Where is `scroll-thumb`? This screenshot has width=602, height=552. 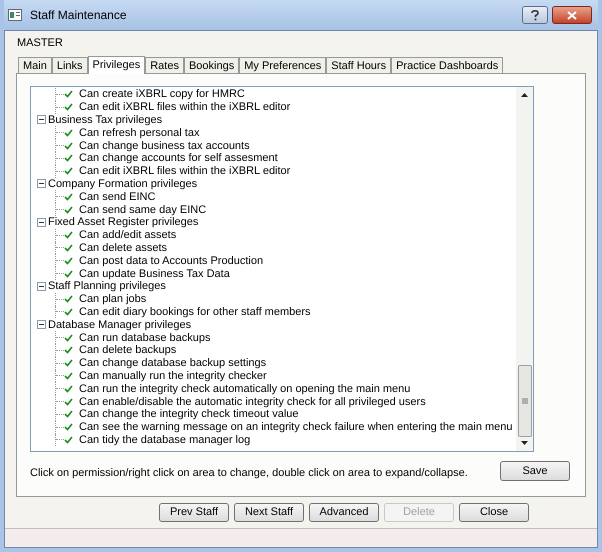
scroll-thumb is located at coordinates (525, 401).